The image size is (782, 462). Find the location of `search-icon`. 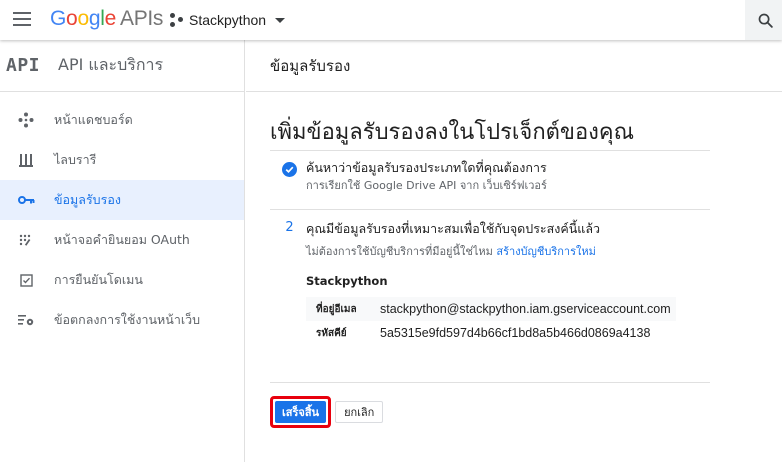

search-icon is located at coordinates (765, 20).